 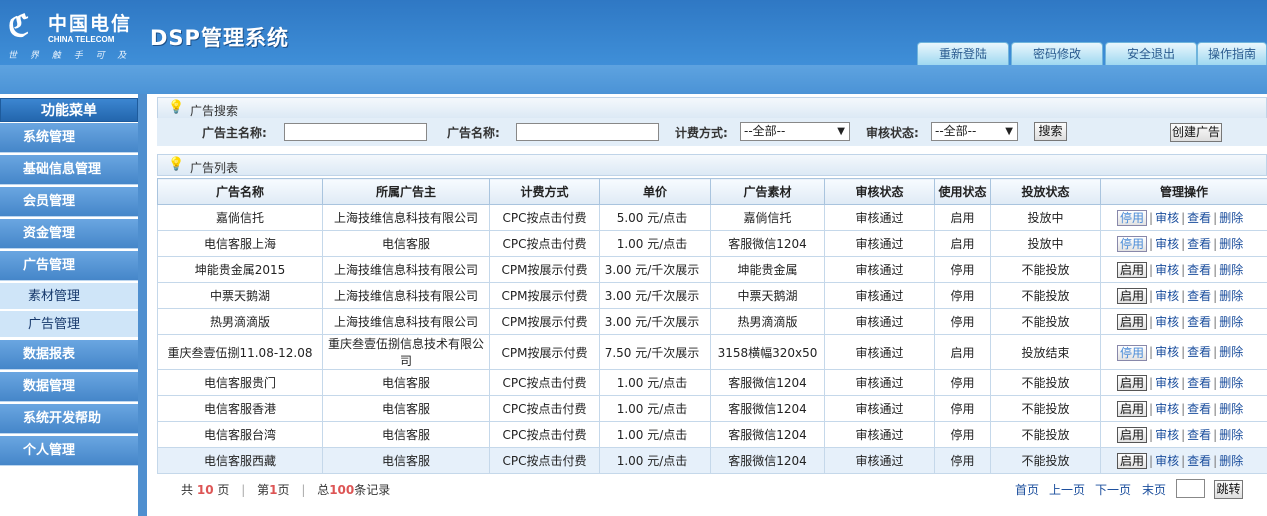 What do you see at coordinates (69, 202) in the screenshot?
I see `sidebar-item-members: 会员管理` at bounding box center [69, 202].